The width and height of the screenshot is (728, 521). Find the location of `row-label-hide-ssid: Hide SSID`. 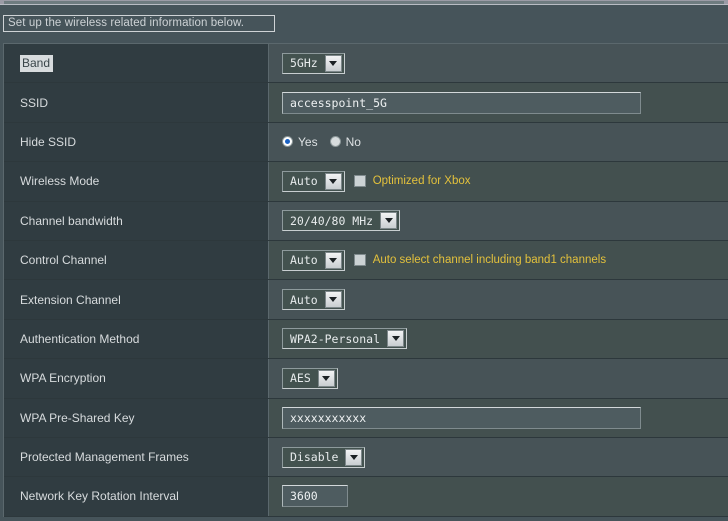

row-label-hide-ssid: Hide SSID is located at coordinates (136, 142).